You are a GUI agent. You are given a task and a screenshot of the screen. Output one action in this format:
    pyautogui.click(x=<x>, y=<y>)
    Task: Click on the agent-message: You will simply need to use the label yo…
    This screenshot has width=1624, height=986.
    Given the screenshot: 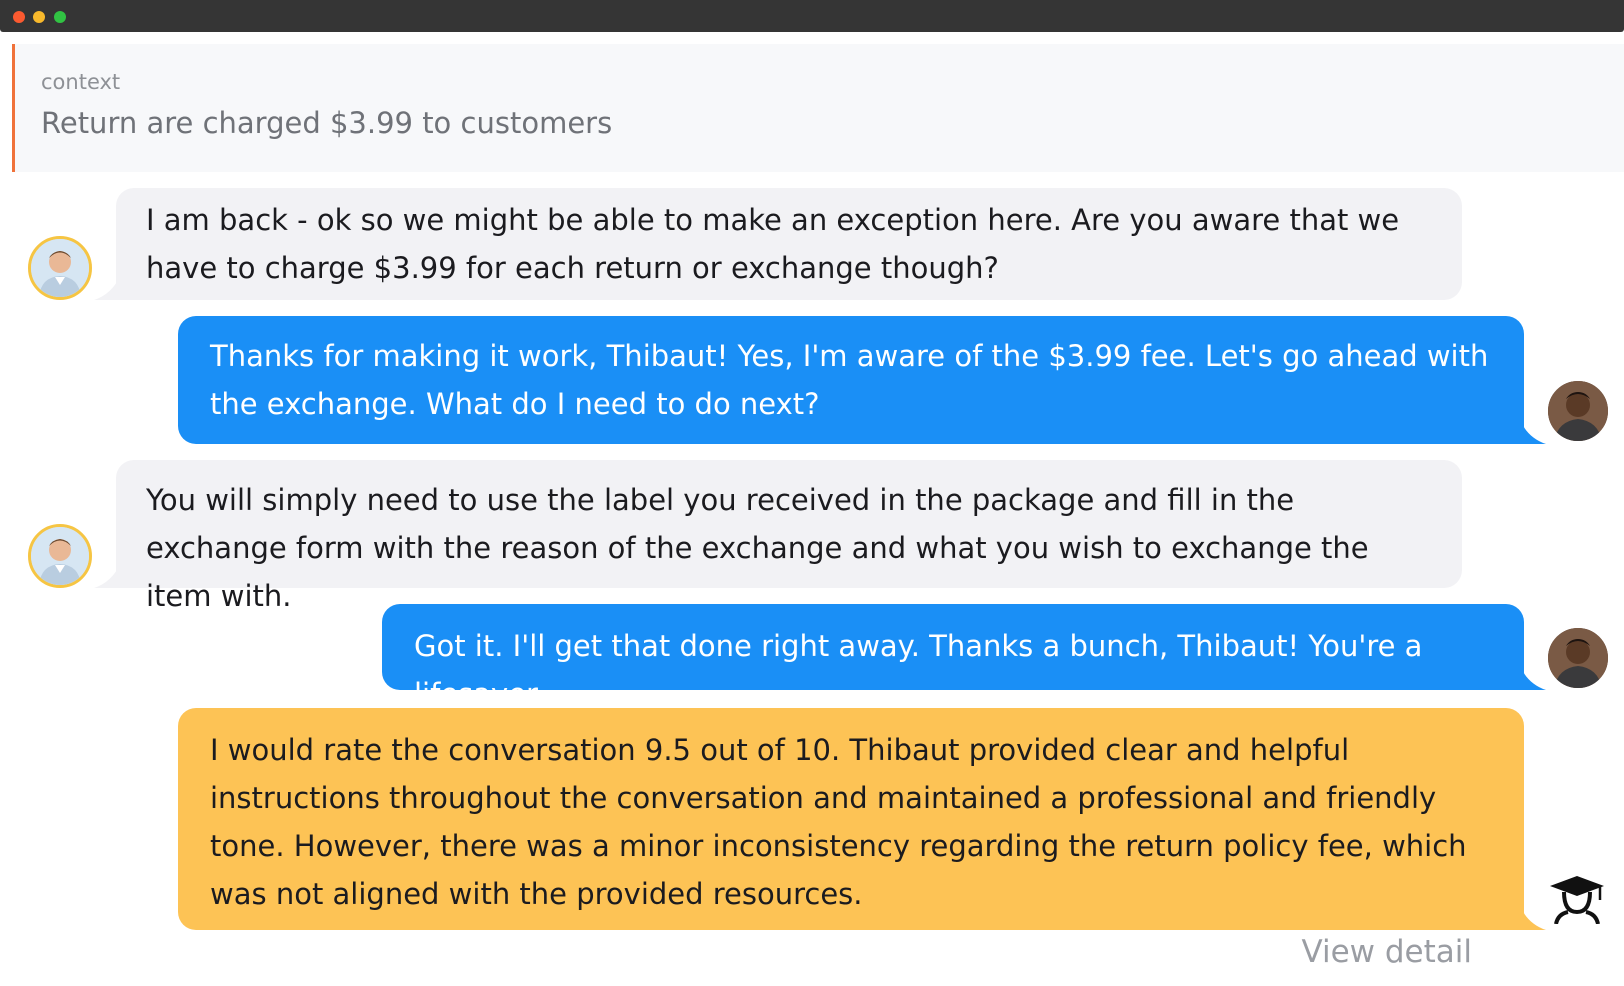 What is the action you would take?
    pyautogui.click(x=778, y=536)
    